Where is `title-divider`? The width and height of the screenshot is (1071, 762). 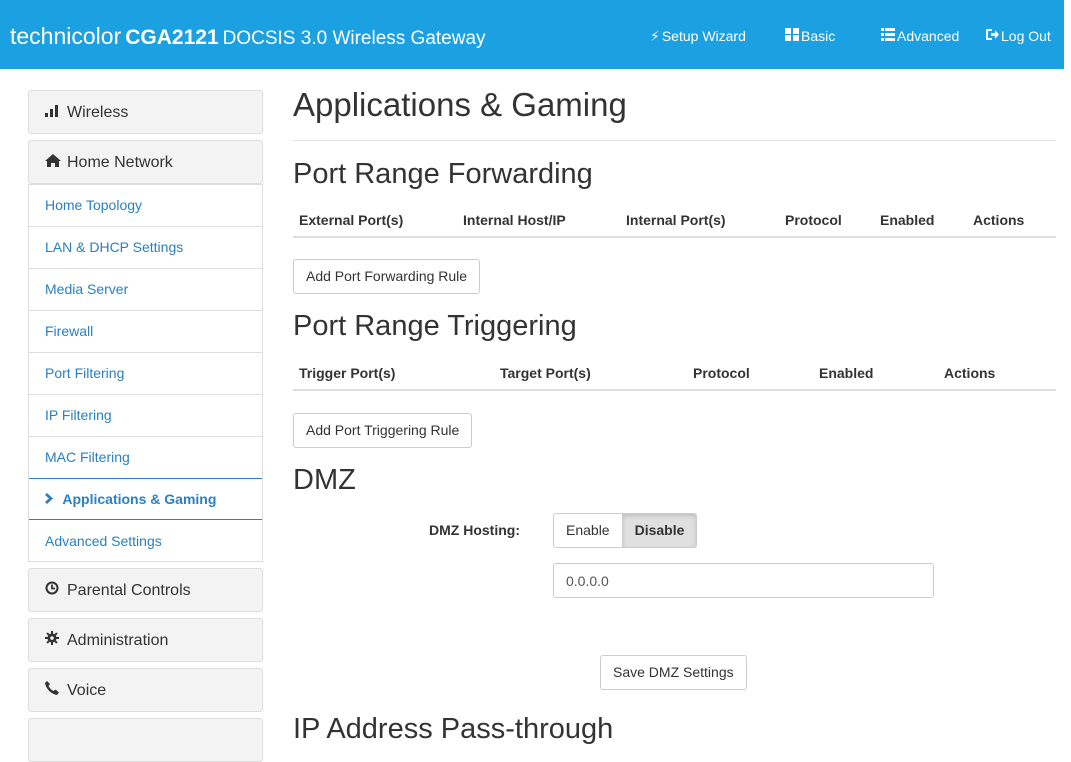 title-divider is located at coordinates (674, 140).